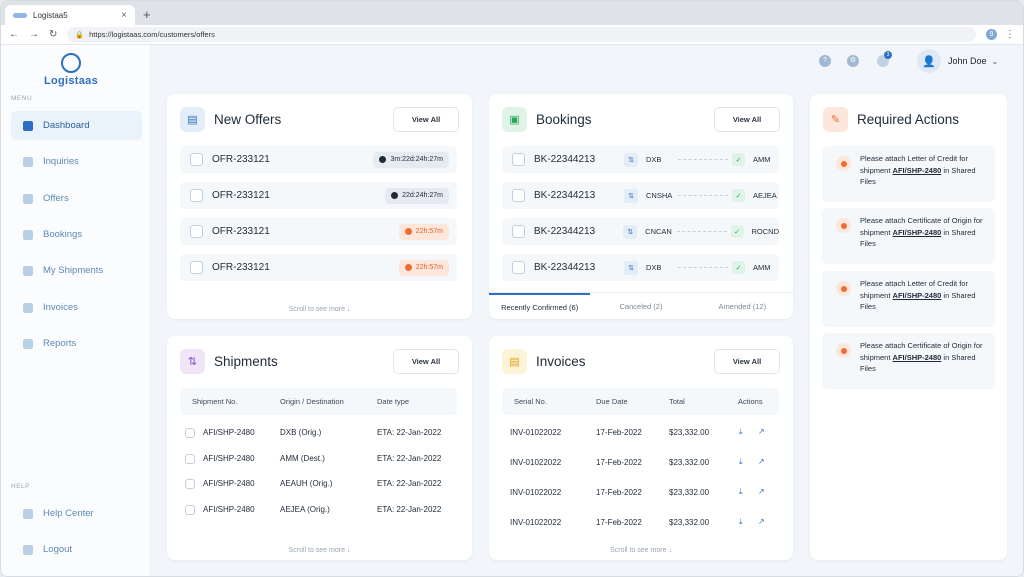 The width and height of the screenshot is (1024, 577). Describe the element at coordinates (306, 483) in the screenshot. I see `origin-destination: AEAUH (Orig.)` at that location.